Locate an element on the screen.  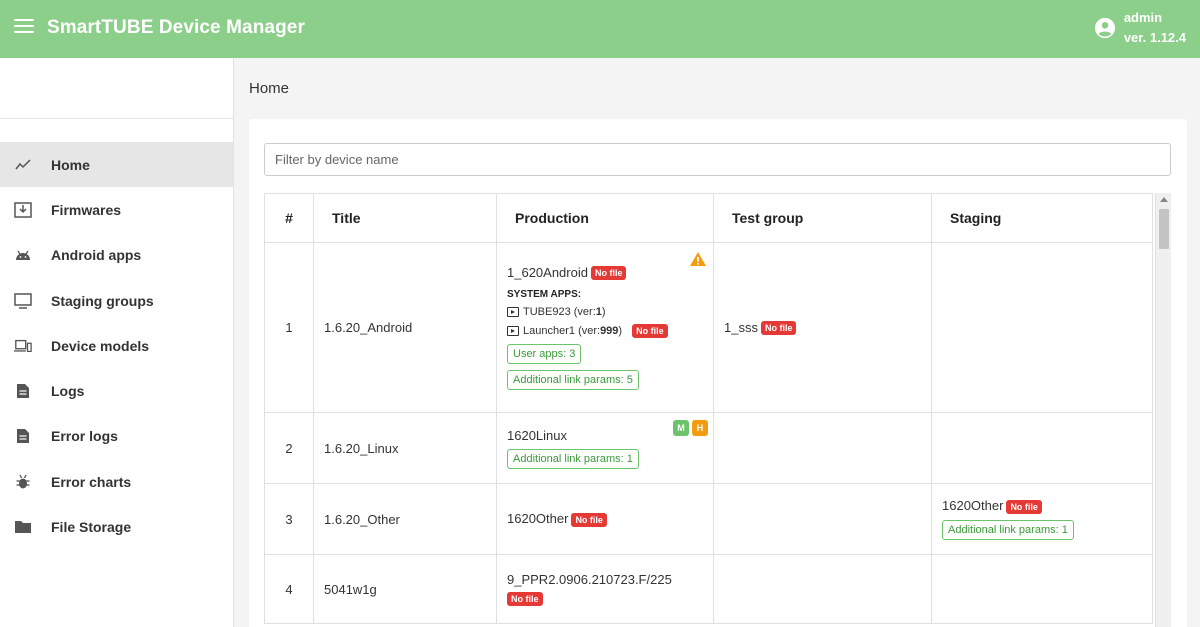
column-header-test-group: Test group is located at coordinates (822, 218).